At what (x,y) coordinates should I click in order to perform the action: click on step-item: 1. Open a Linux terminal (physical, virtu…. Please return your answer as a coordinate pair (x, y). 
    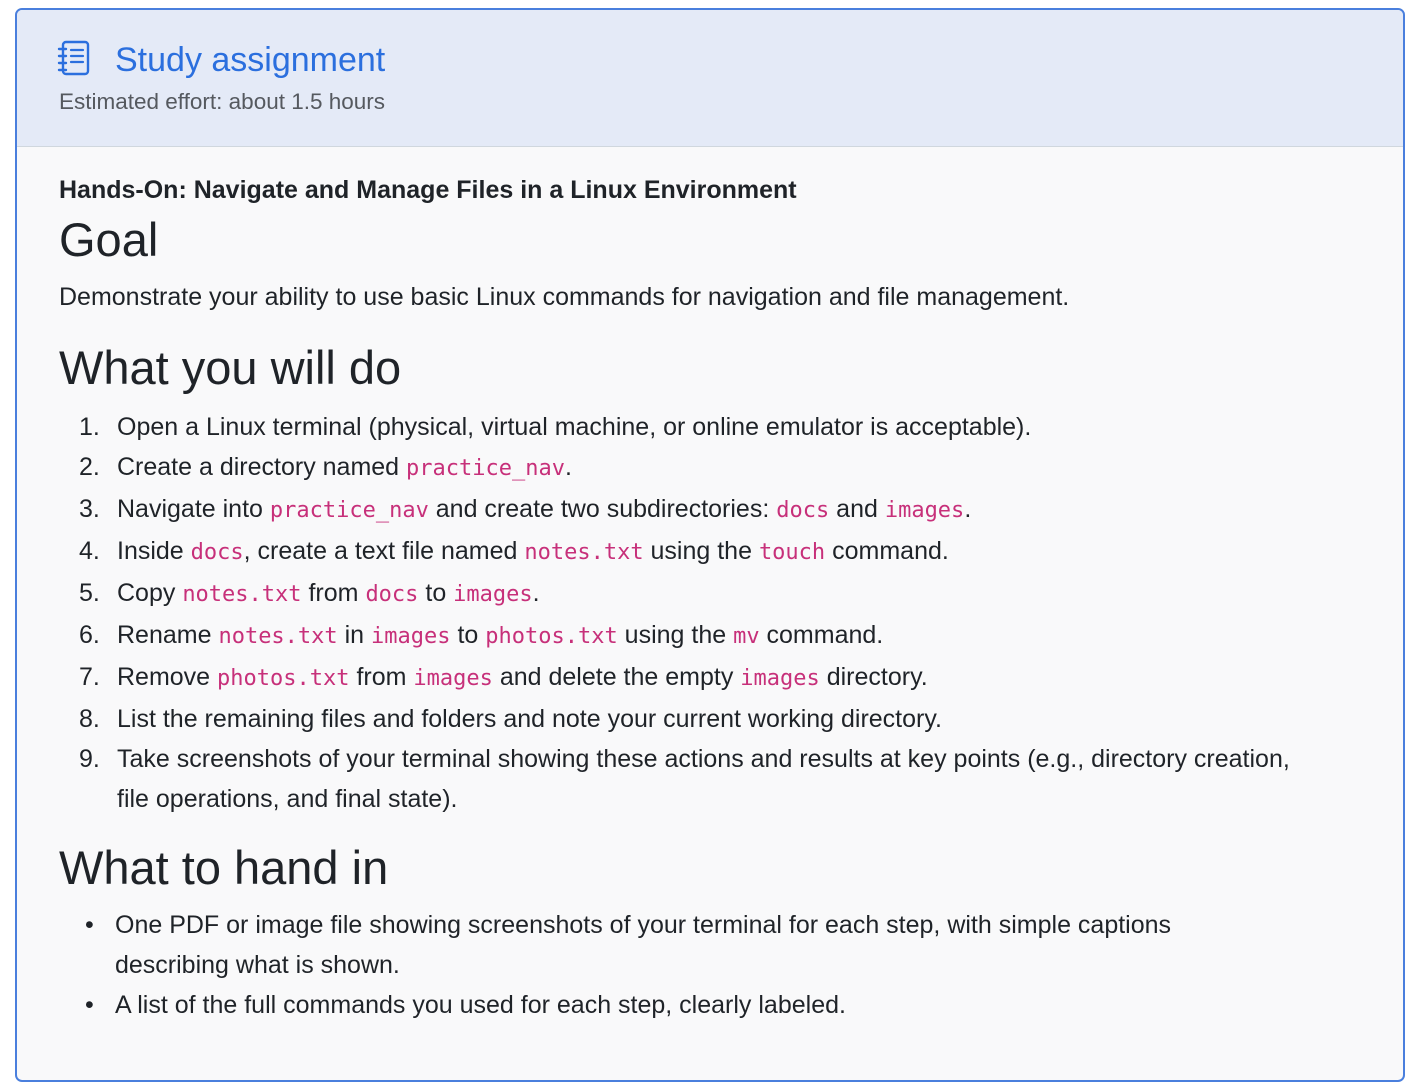
    Looking at the image, I should click on (688, 427).